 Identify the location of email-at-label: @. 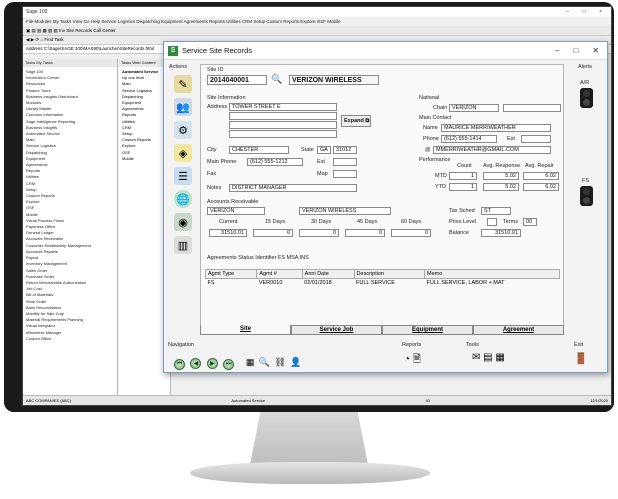
(428, 150).